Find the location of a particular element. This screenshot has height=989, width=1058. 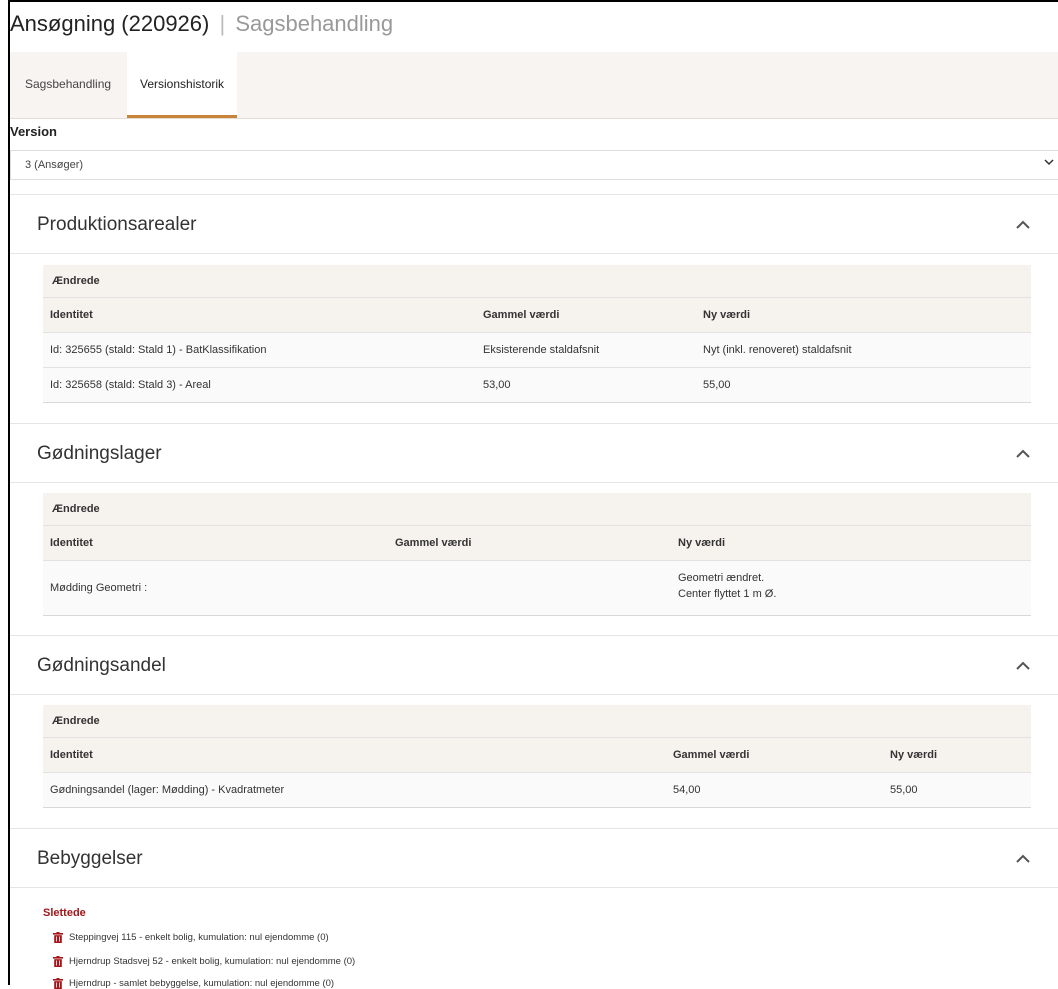

version-select-value: 3 (Ansøger) is located at coordinates (54, 165).